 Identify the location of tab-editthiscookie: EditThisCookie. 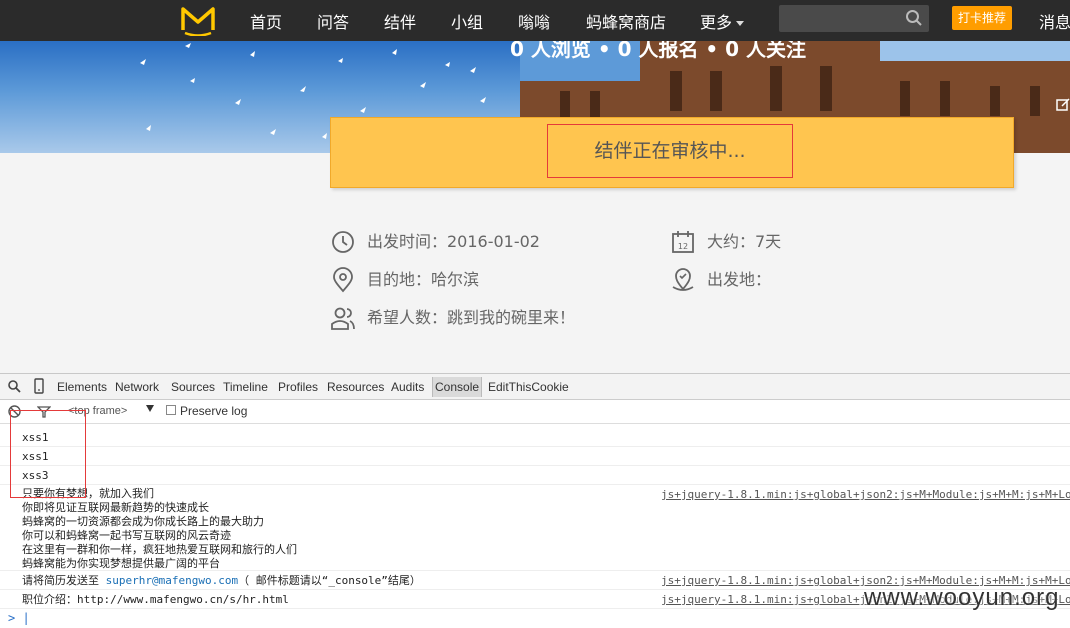
(528, 387).